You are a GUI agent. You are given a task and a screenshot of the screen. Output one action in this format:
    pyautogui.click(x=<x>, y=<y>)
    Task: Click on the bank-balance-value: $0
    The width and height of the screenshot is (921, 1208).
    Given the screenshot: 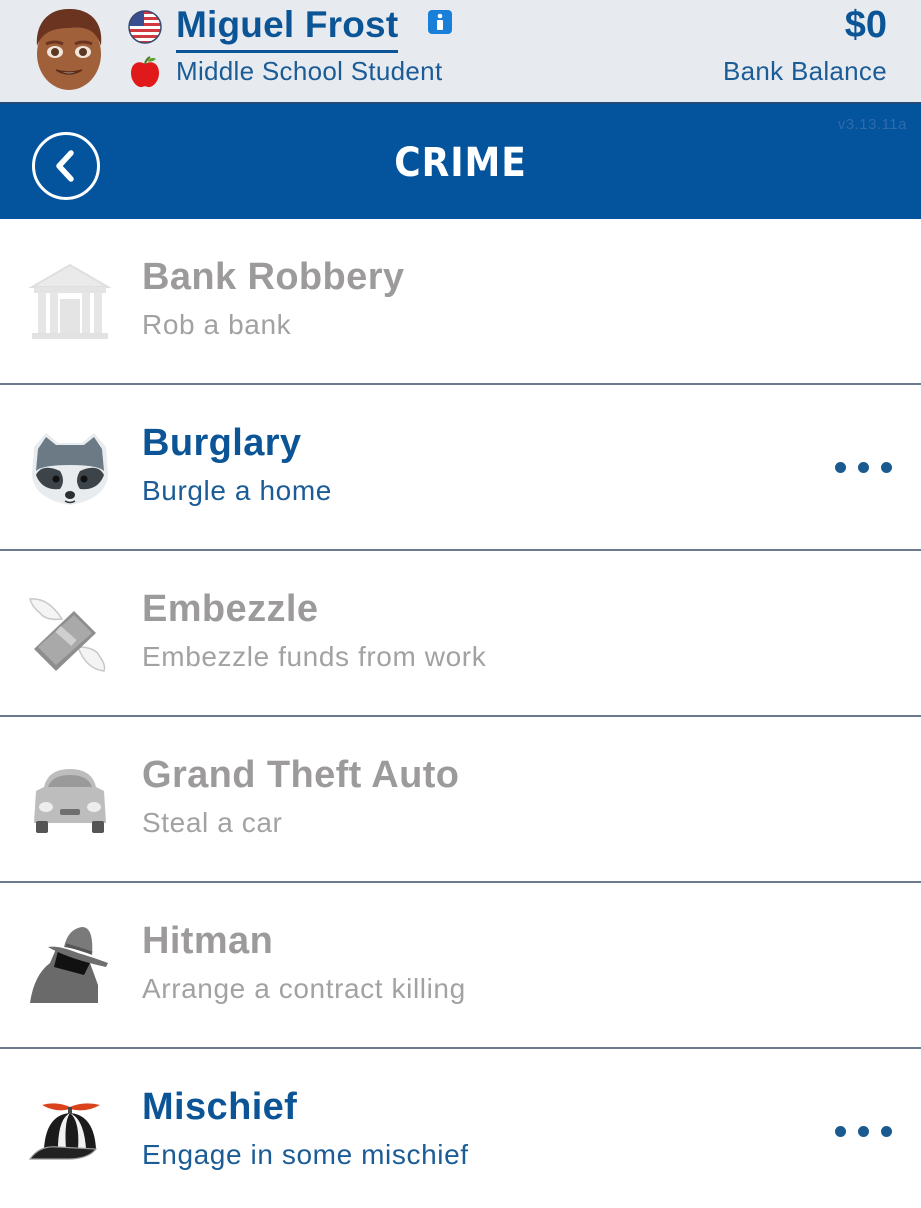 What is the action you would take?
    pyautogui.click(x=865, y=25)
    